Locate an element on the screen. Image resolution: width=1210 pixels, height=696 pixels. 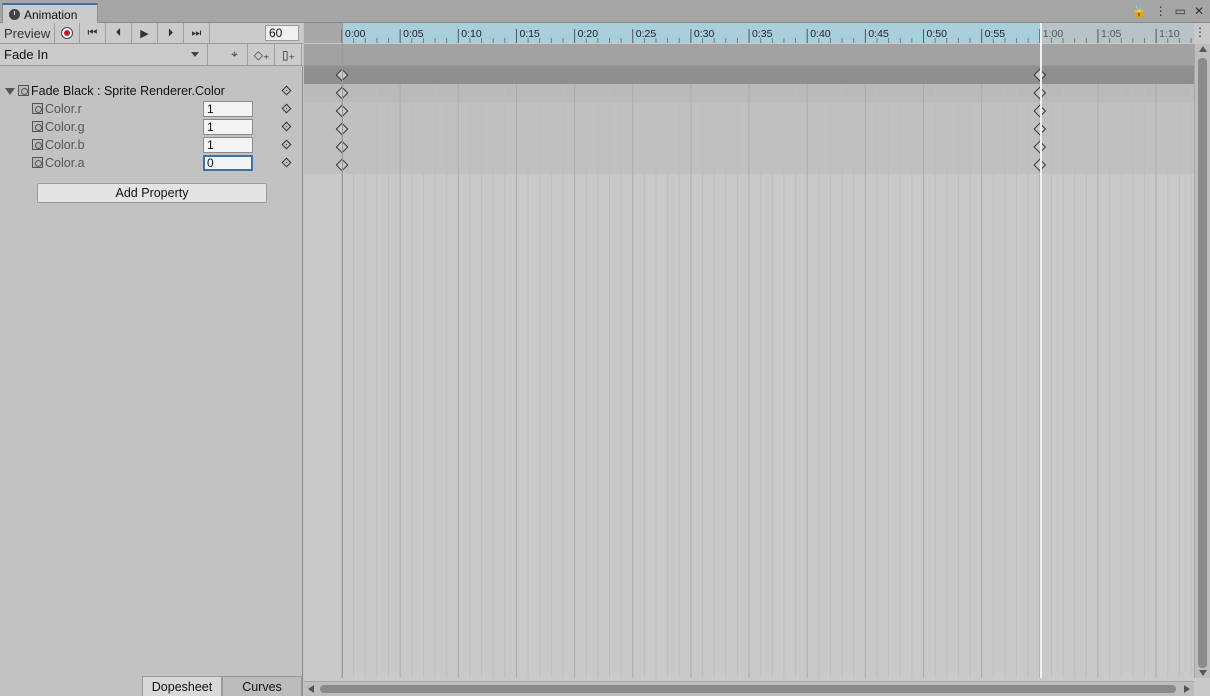
property-group: Fade Black : Sprite Renderer.Color is located at coordinates (151, 91).